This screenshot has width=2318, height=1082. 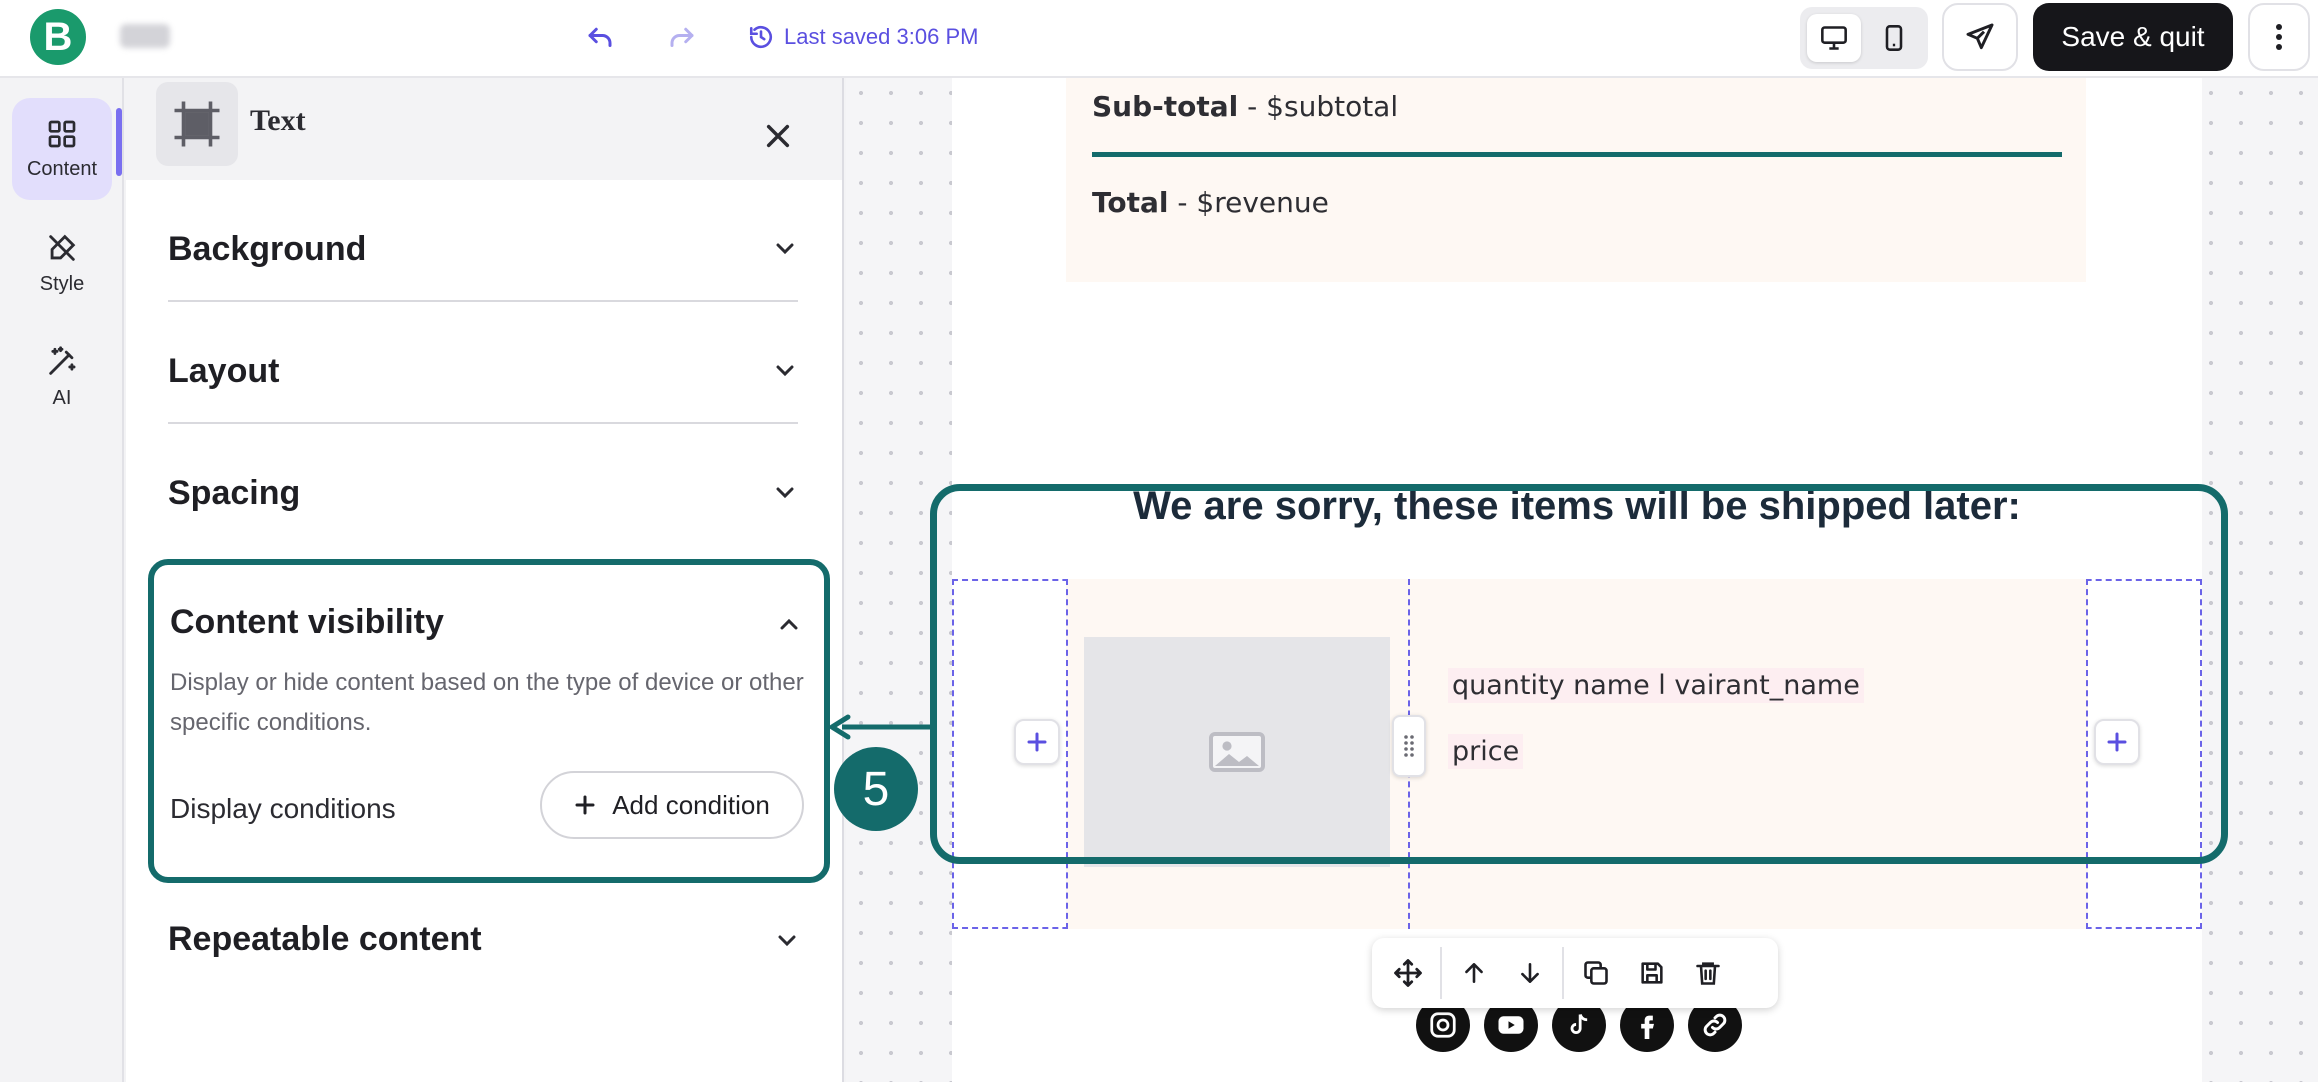 I want to click on device-preview-toggle, so click(x=1864, y=38).